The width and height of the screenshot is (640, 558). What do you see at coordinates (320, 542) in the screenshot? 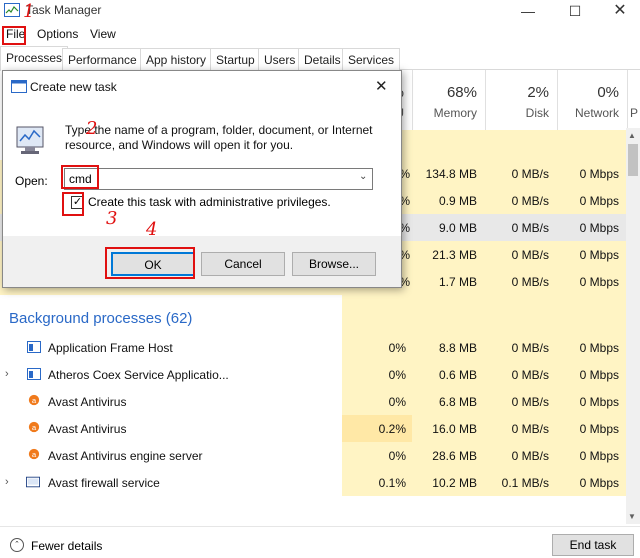
I see `footer-bar: ˆ Fewer details End task` at bounding box center [320, 542].